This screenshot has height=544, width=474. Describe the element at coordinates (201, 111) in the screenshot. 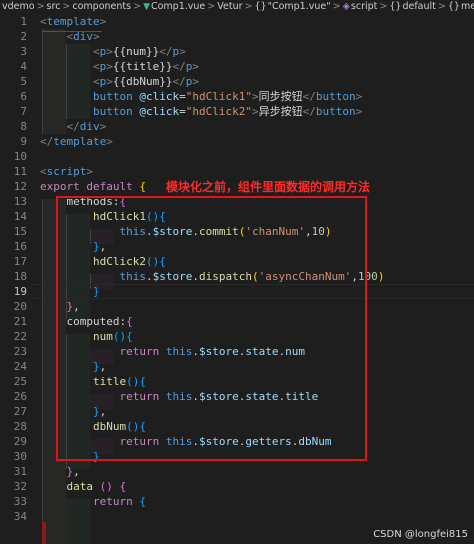

I see `code-text: button @click="hdClick2">异步按钮</button>` at that location.